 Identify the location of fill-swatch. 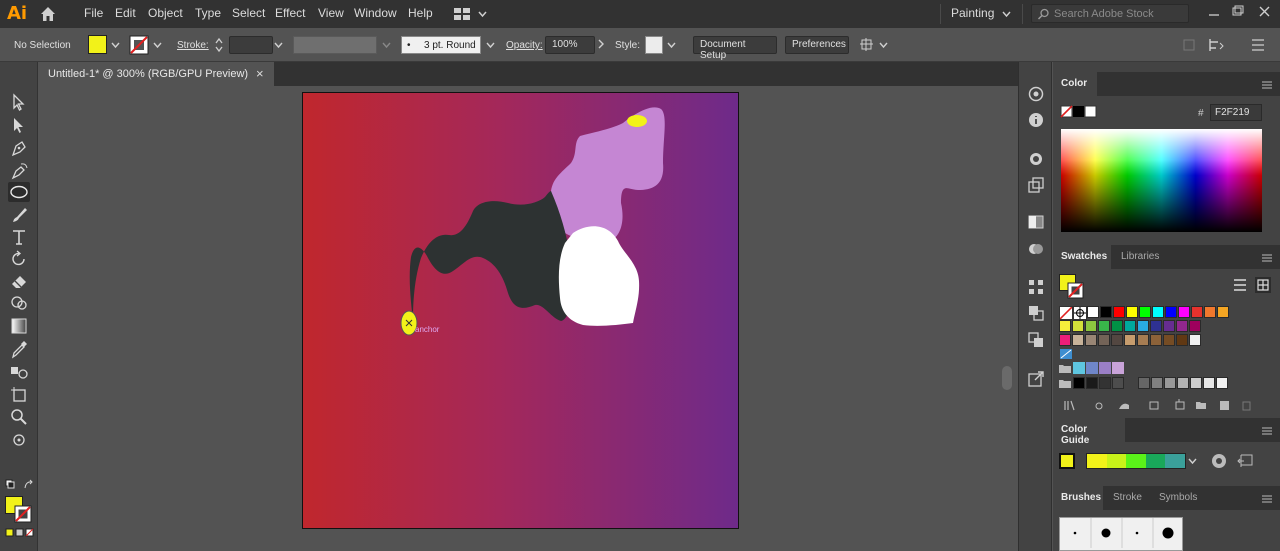
(97, 44).